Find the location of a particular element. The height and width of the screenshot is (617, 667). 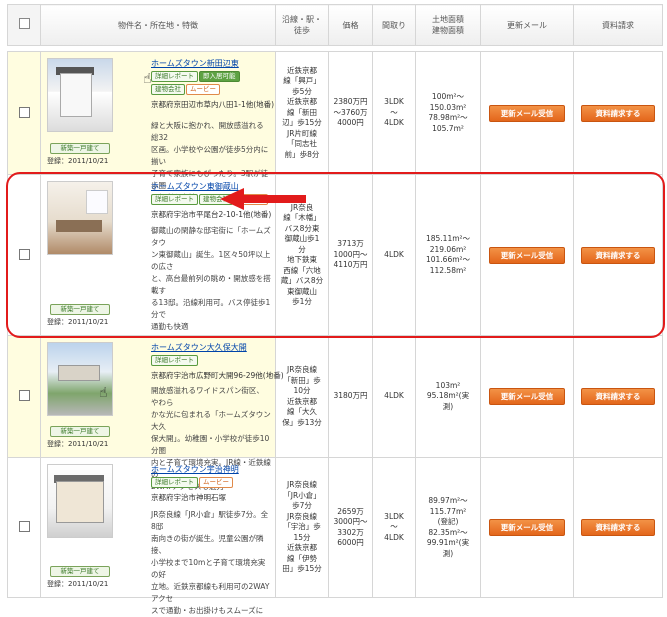

description-line: 南向きの街が誕生。児童公園が隣接、 is located at coordinates (207, 544).